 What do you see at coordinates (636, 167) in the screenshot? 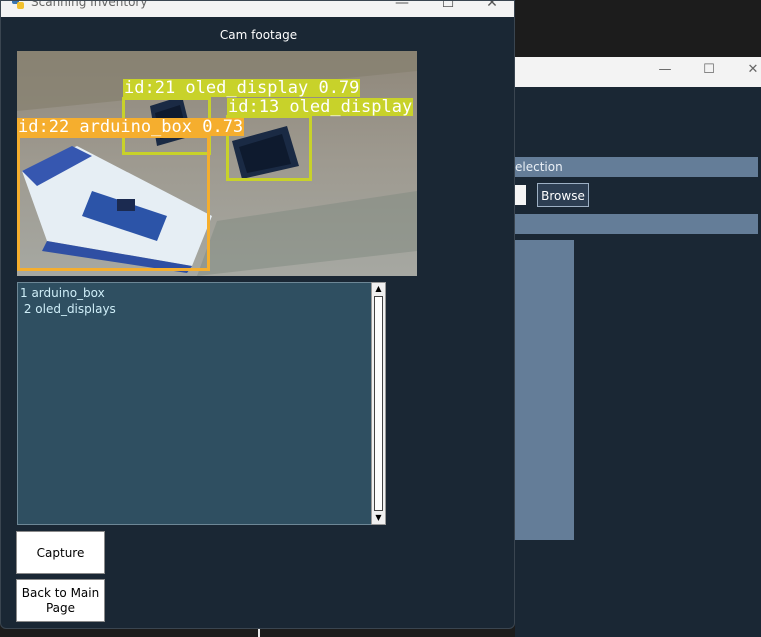
I see `file-selection-header: election` at bounding box center [636, 167].